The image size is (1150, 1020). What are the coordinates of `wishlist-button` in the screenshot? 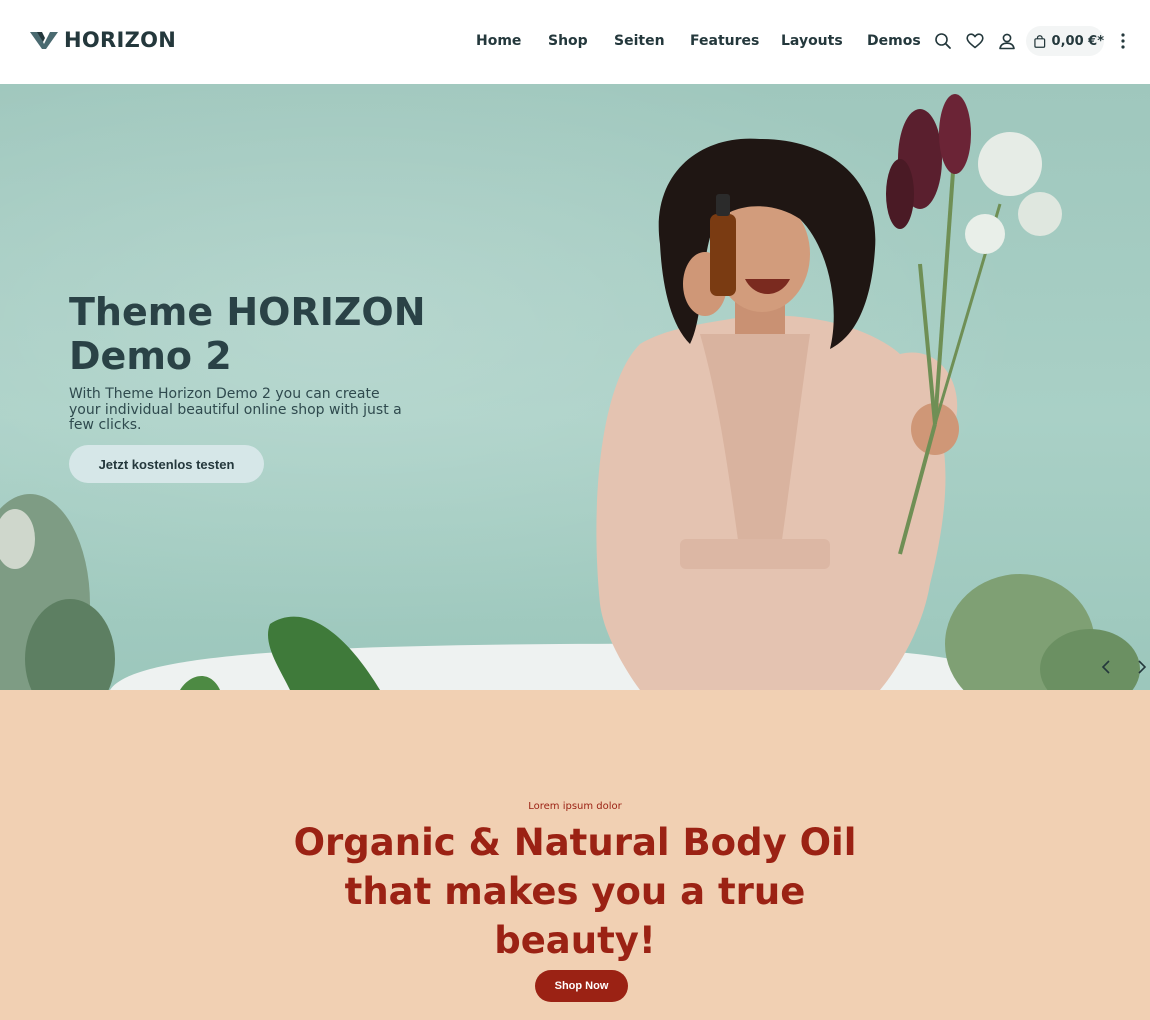 It's located at (975, 41).